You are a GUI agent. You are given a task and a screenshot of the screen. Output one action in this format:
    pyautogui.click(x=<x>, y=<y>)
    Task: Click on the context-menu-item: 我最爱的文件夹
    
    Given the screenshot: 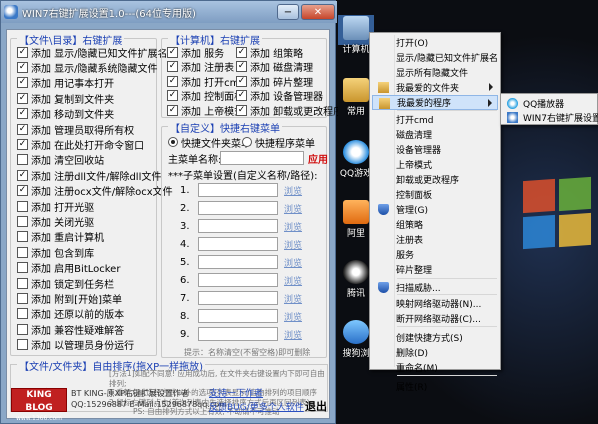 What is the action you would take?
    pyautogui.click(x=435, y=87)
    